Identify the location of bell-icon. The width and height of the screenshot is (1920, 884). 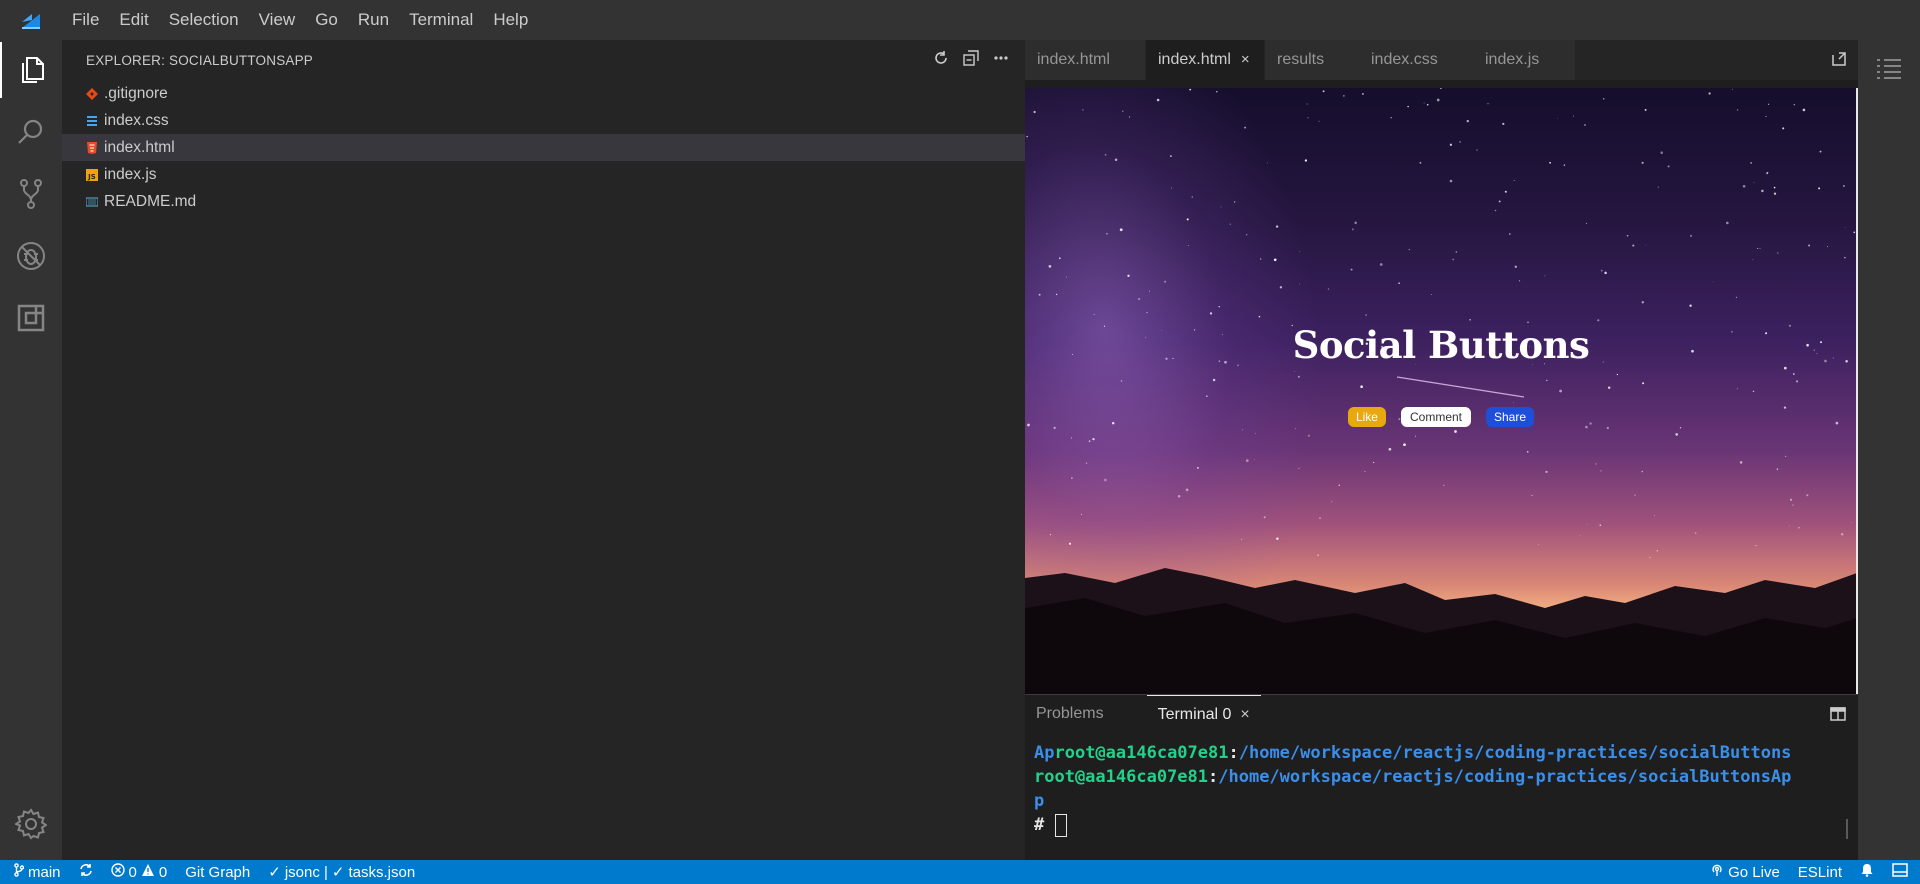
(1867, 872).